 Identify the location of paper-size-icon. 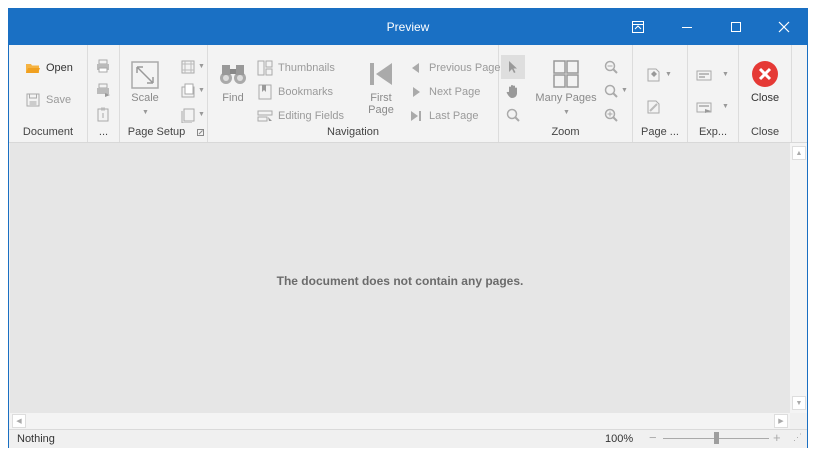
(188, 115).